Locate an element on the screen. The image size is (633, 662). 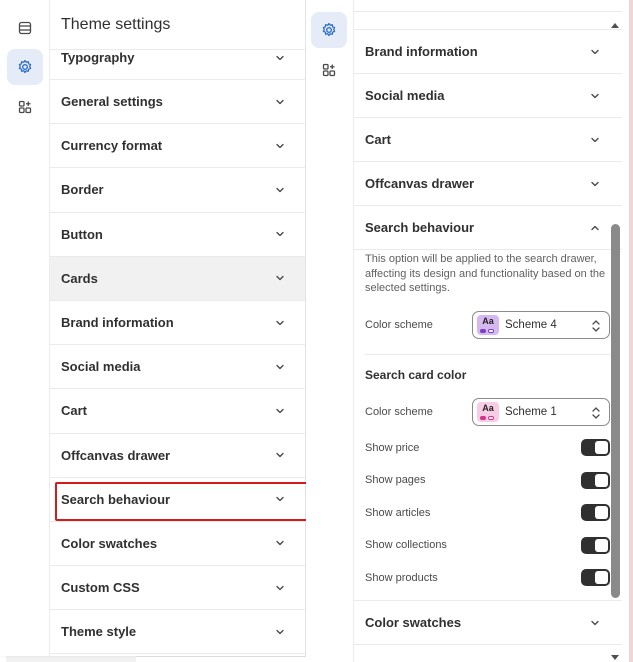
list-top-edge is located at coordinates (488, 6).